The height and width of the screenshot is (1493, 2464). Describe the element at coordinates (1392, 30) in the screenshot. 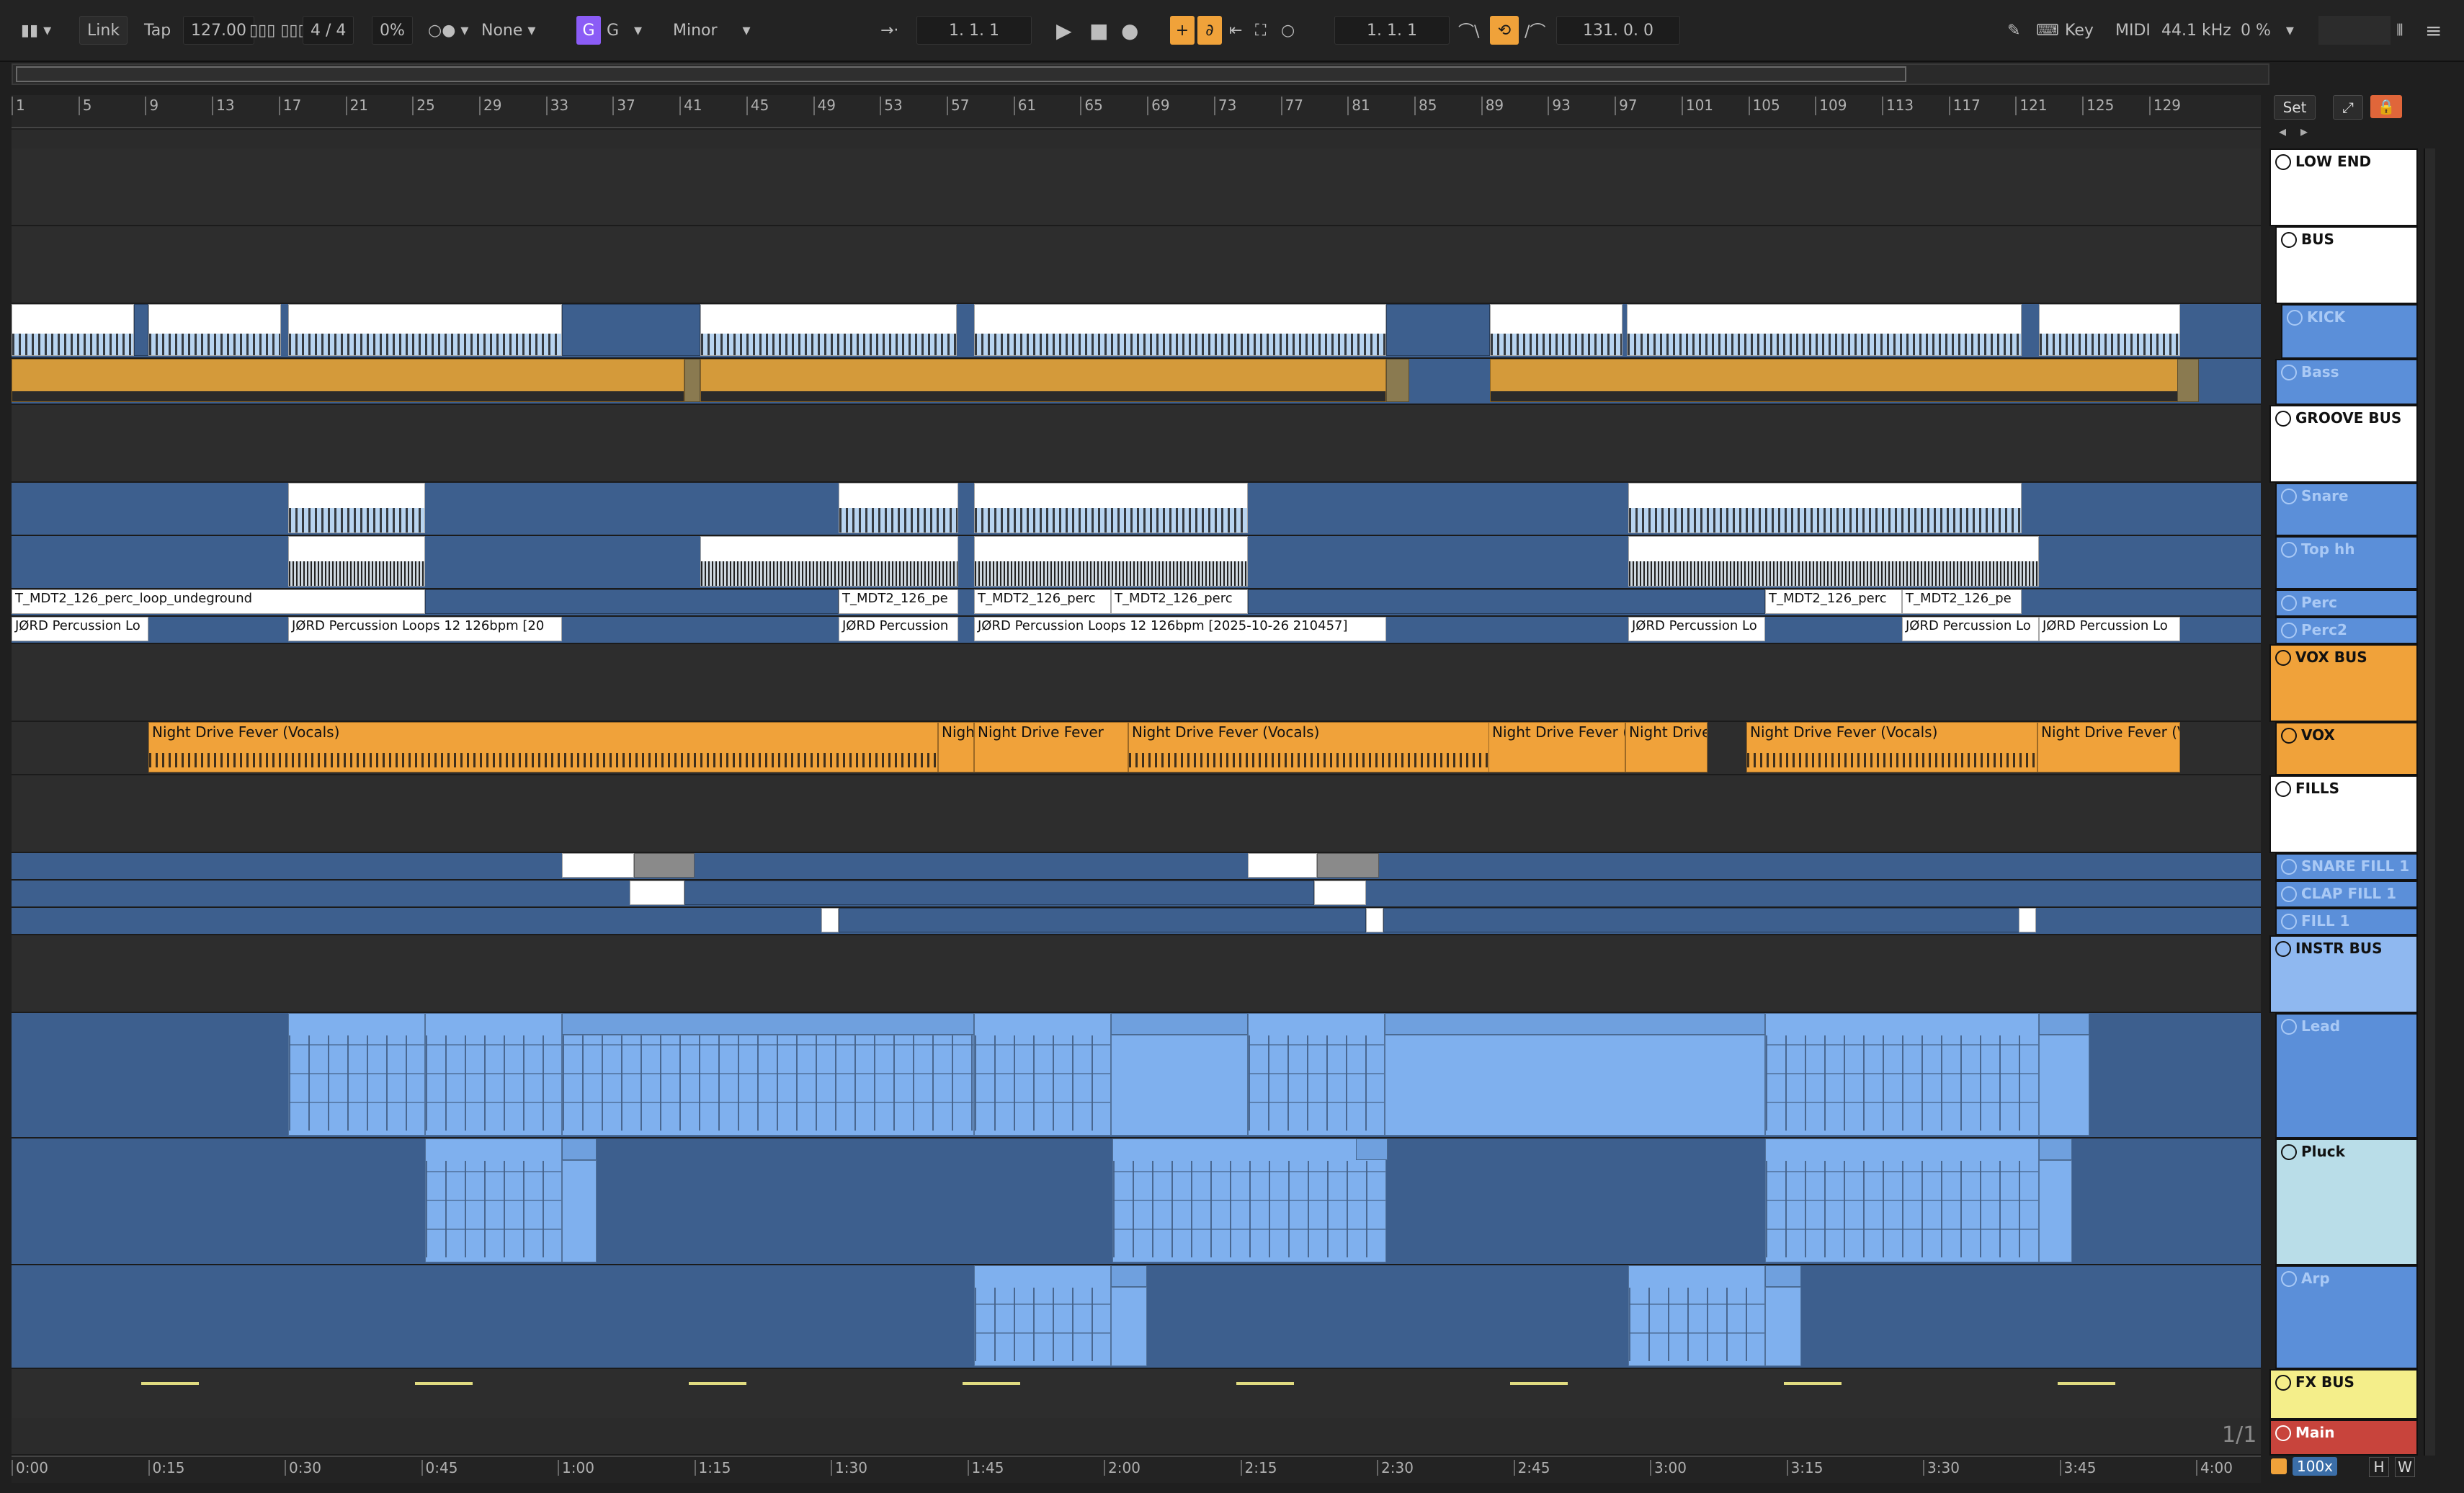

I see `loop-start-field: 1. 1. 1` at that location.